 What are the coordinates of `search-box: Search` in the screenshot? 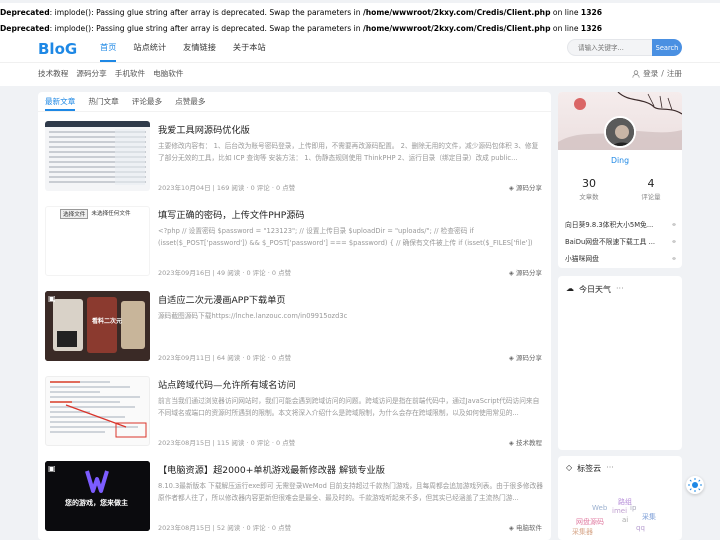 It's located at (624, 47).